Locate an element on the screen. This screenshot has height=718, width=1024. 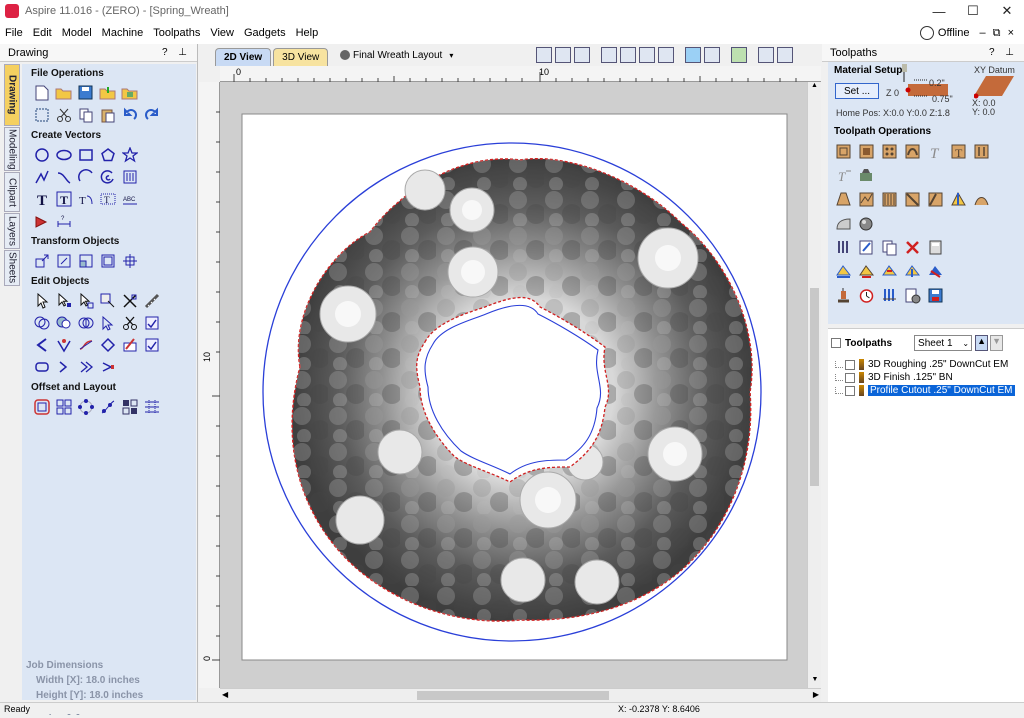
profile-toolpath-icon is located at coordinates (843, 151).